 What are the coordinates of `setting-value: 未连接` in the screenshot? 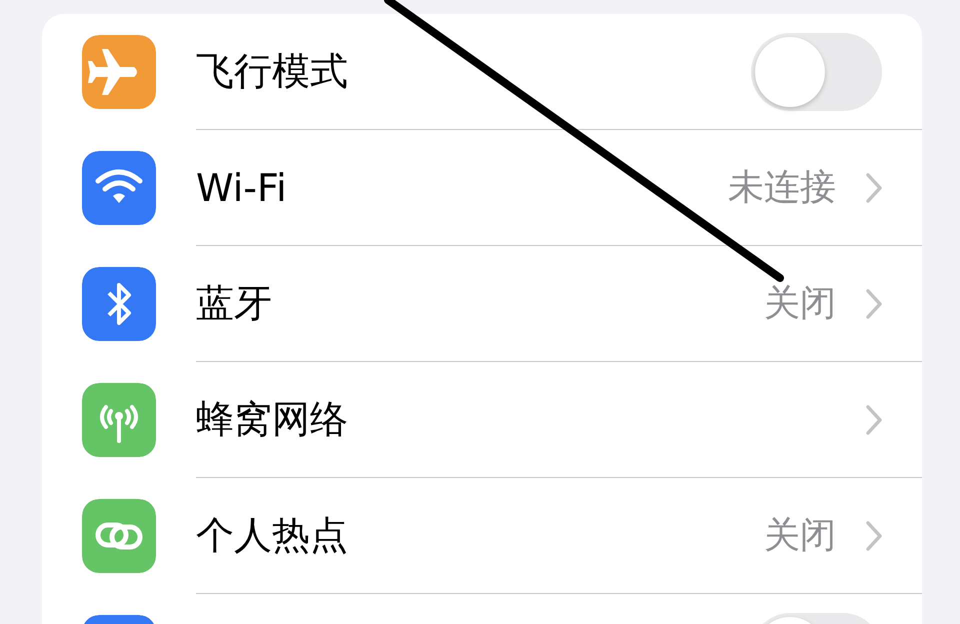 It's located at (782, 188).